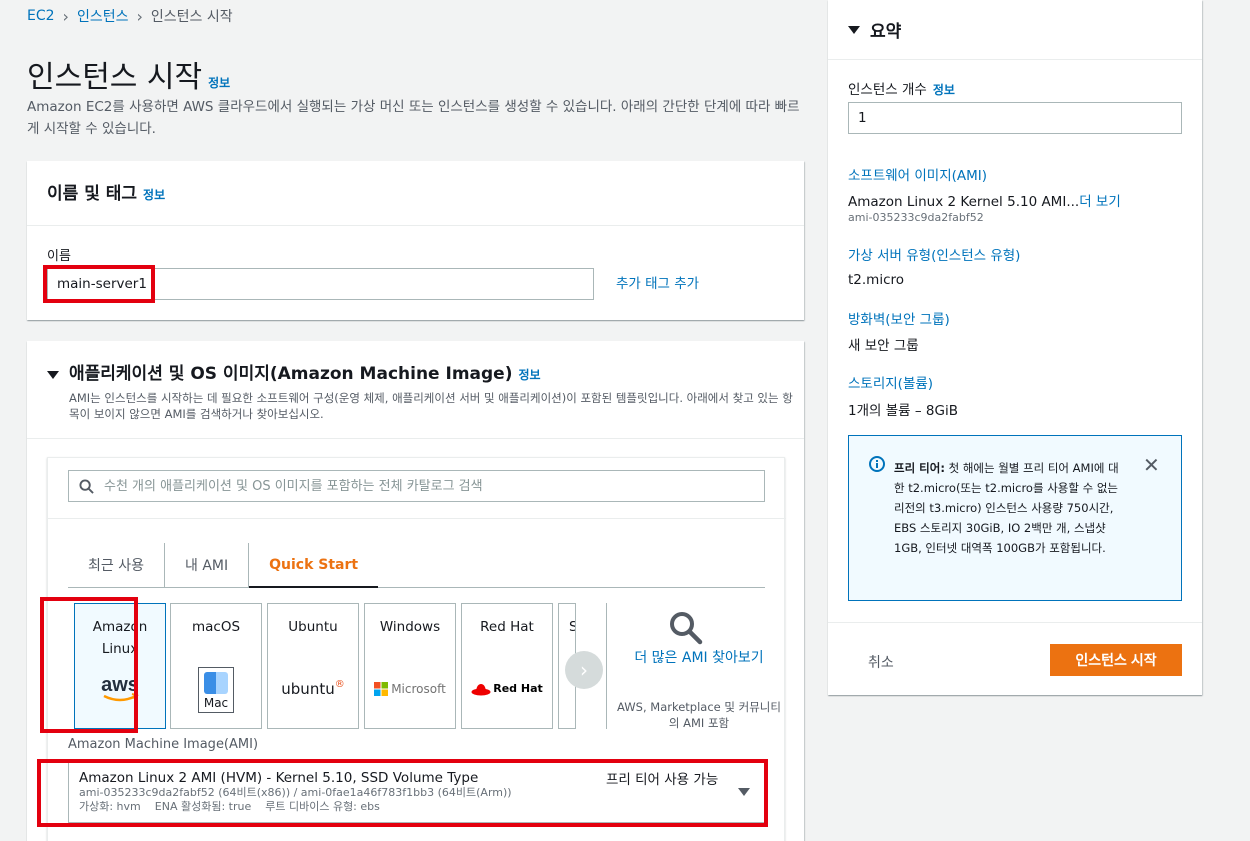  What do you see at coordinates (154, 194) in the screenshot?
I see `name-tags-info-link: 정보` at bounding box center [154, 194].